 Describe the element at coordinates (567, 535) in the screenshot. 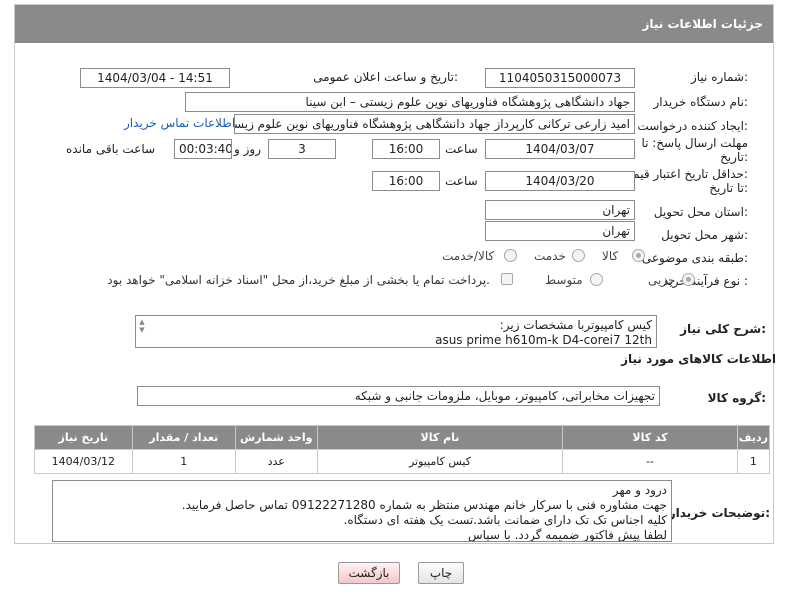

I see `buyer-notes-line-4: لطفا پیش فاکتور ضمیمه گردد. با سپاس` at that location.